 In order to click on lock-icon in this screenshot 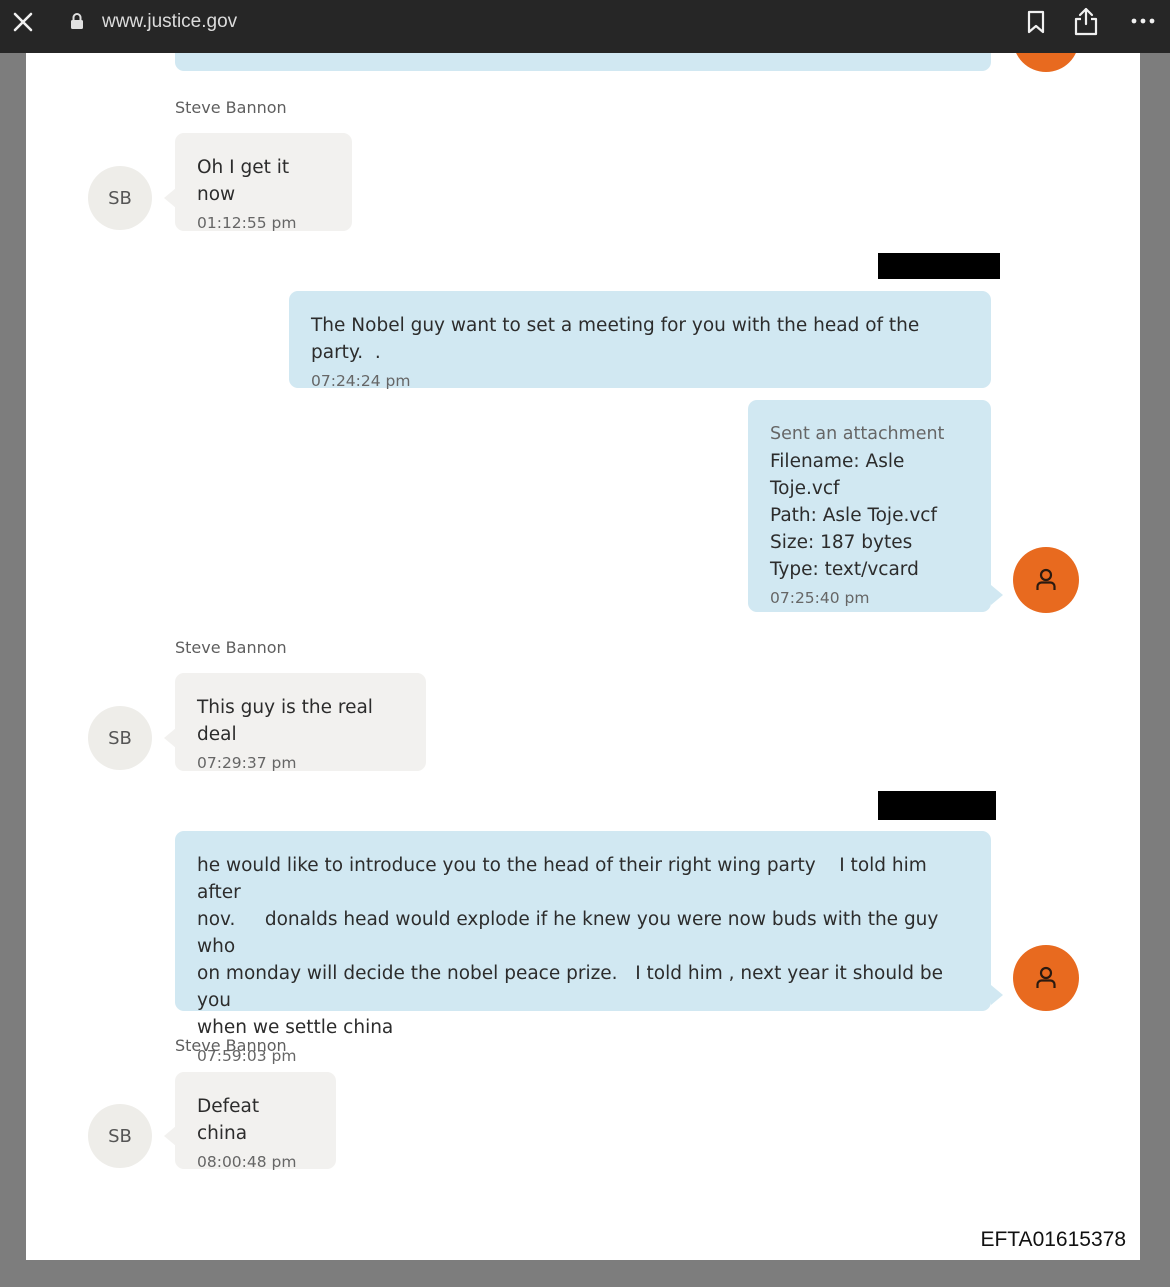, I will do `click(77, 21)`.